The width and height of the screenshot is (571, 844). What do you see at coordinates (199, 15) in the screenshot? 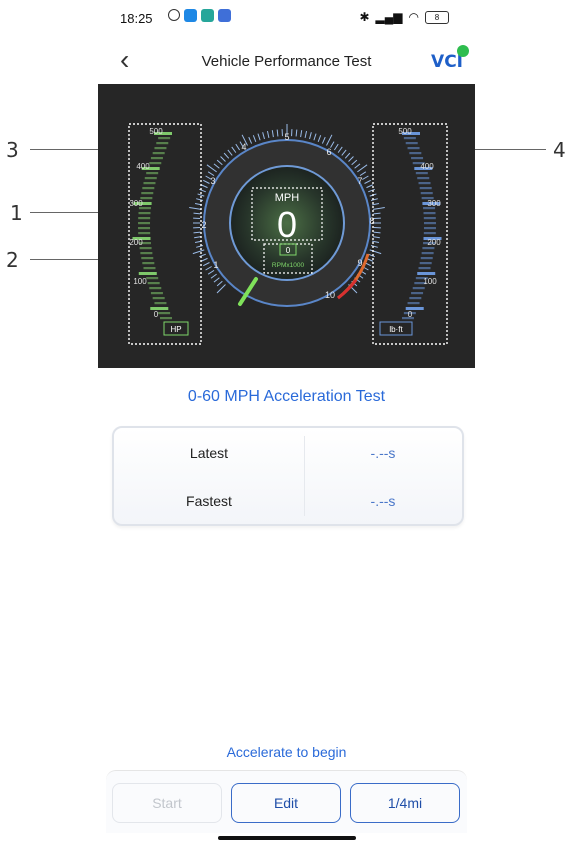
I see `status-notification-icons` at bounding box center [199, 15].